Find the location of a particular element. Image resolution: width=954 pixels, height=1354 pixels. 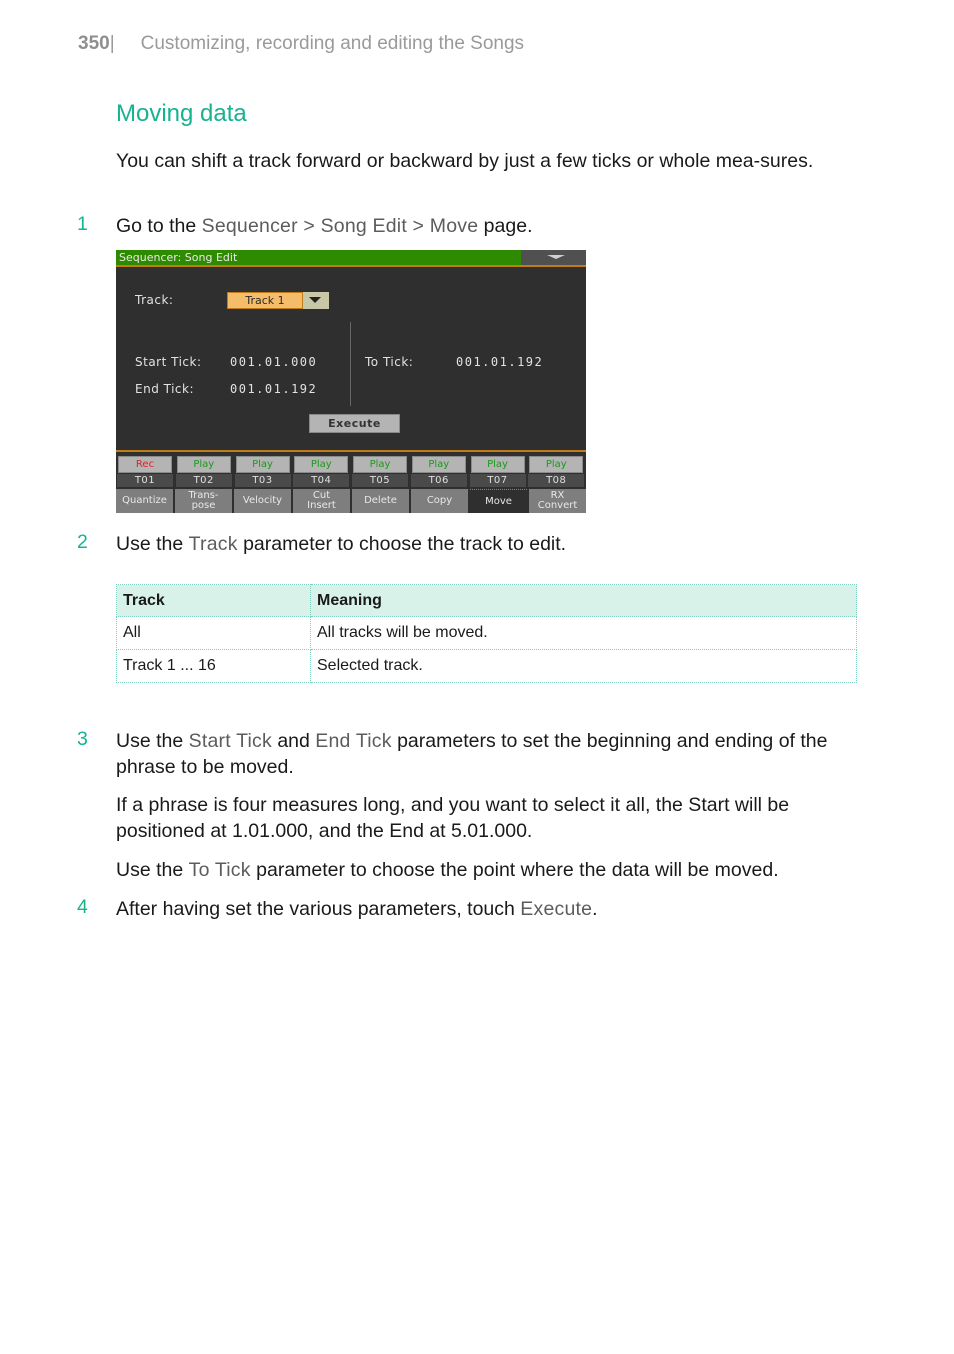

table-cell: All is located at coordinates (213, 633).